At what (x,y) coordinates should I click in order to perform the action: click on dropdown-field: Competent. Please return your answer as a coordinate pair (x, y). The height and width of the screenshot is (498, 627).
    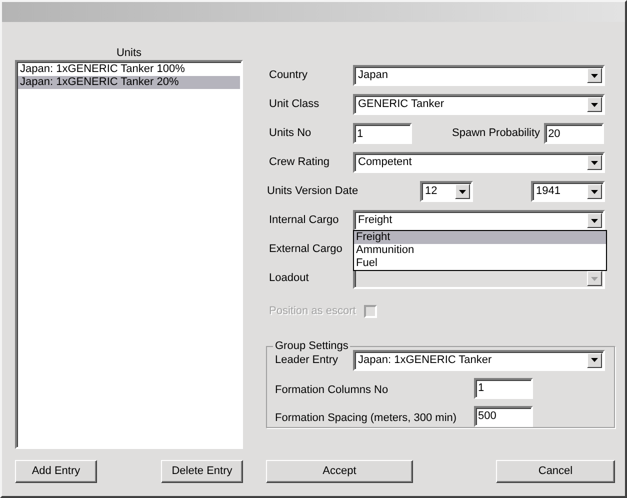
    Looking at the image, I should click on (479, 162).